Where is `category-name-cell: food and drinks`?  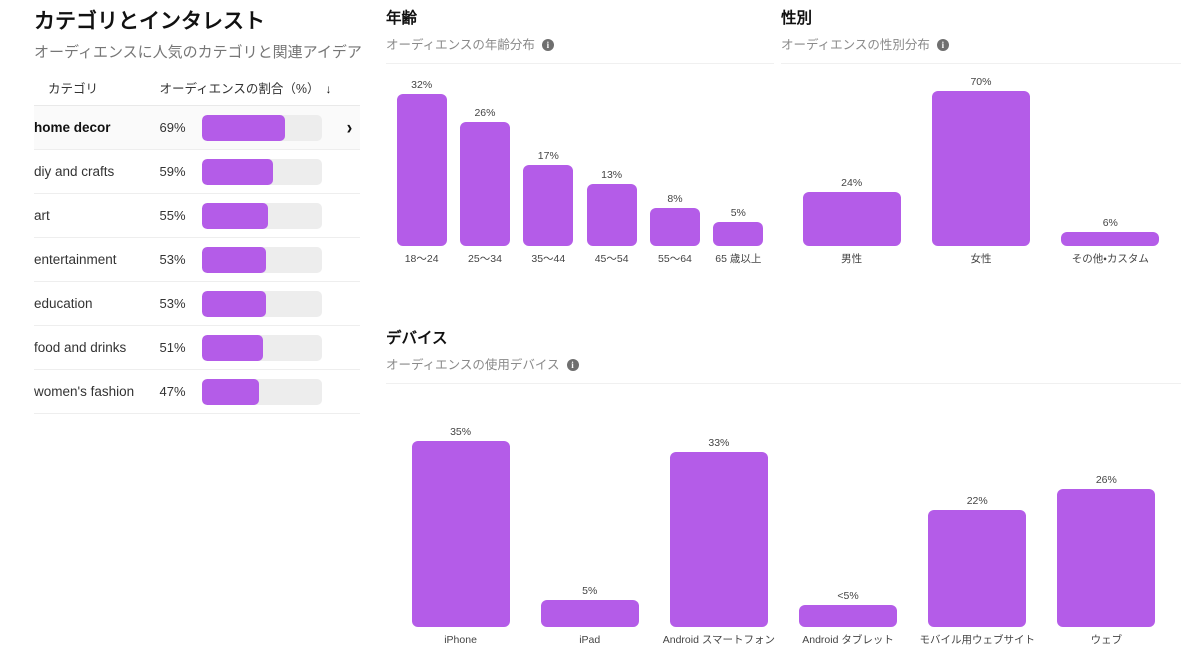
category-name-cell: food and drinks is located at coordinates (80, 347).